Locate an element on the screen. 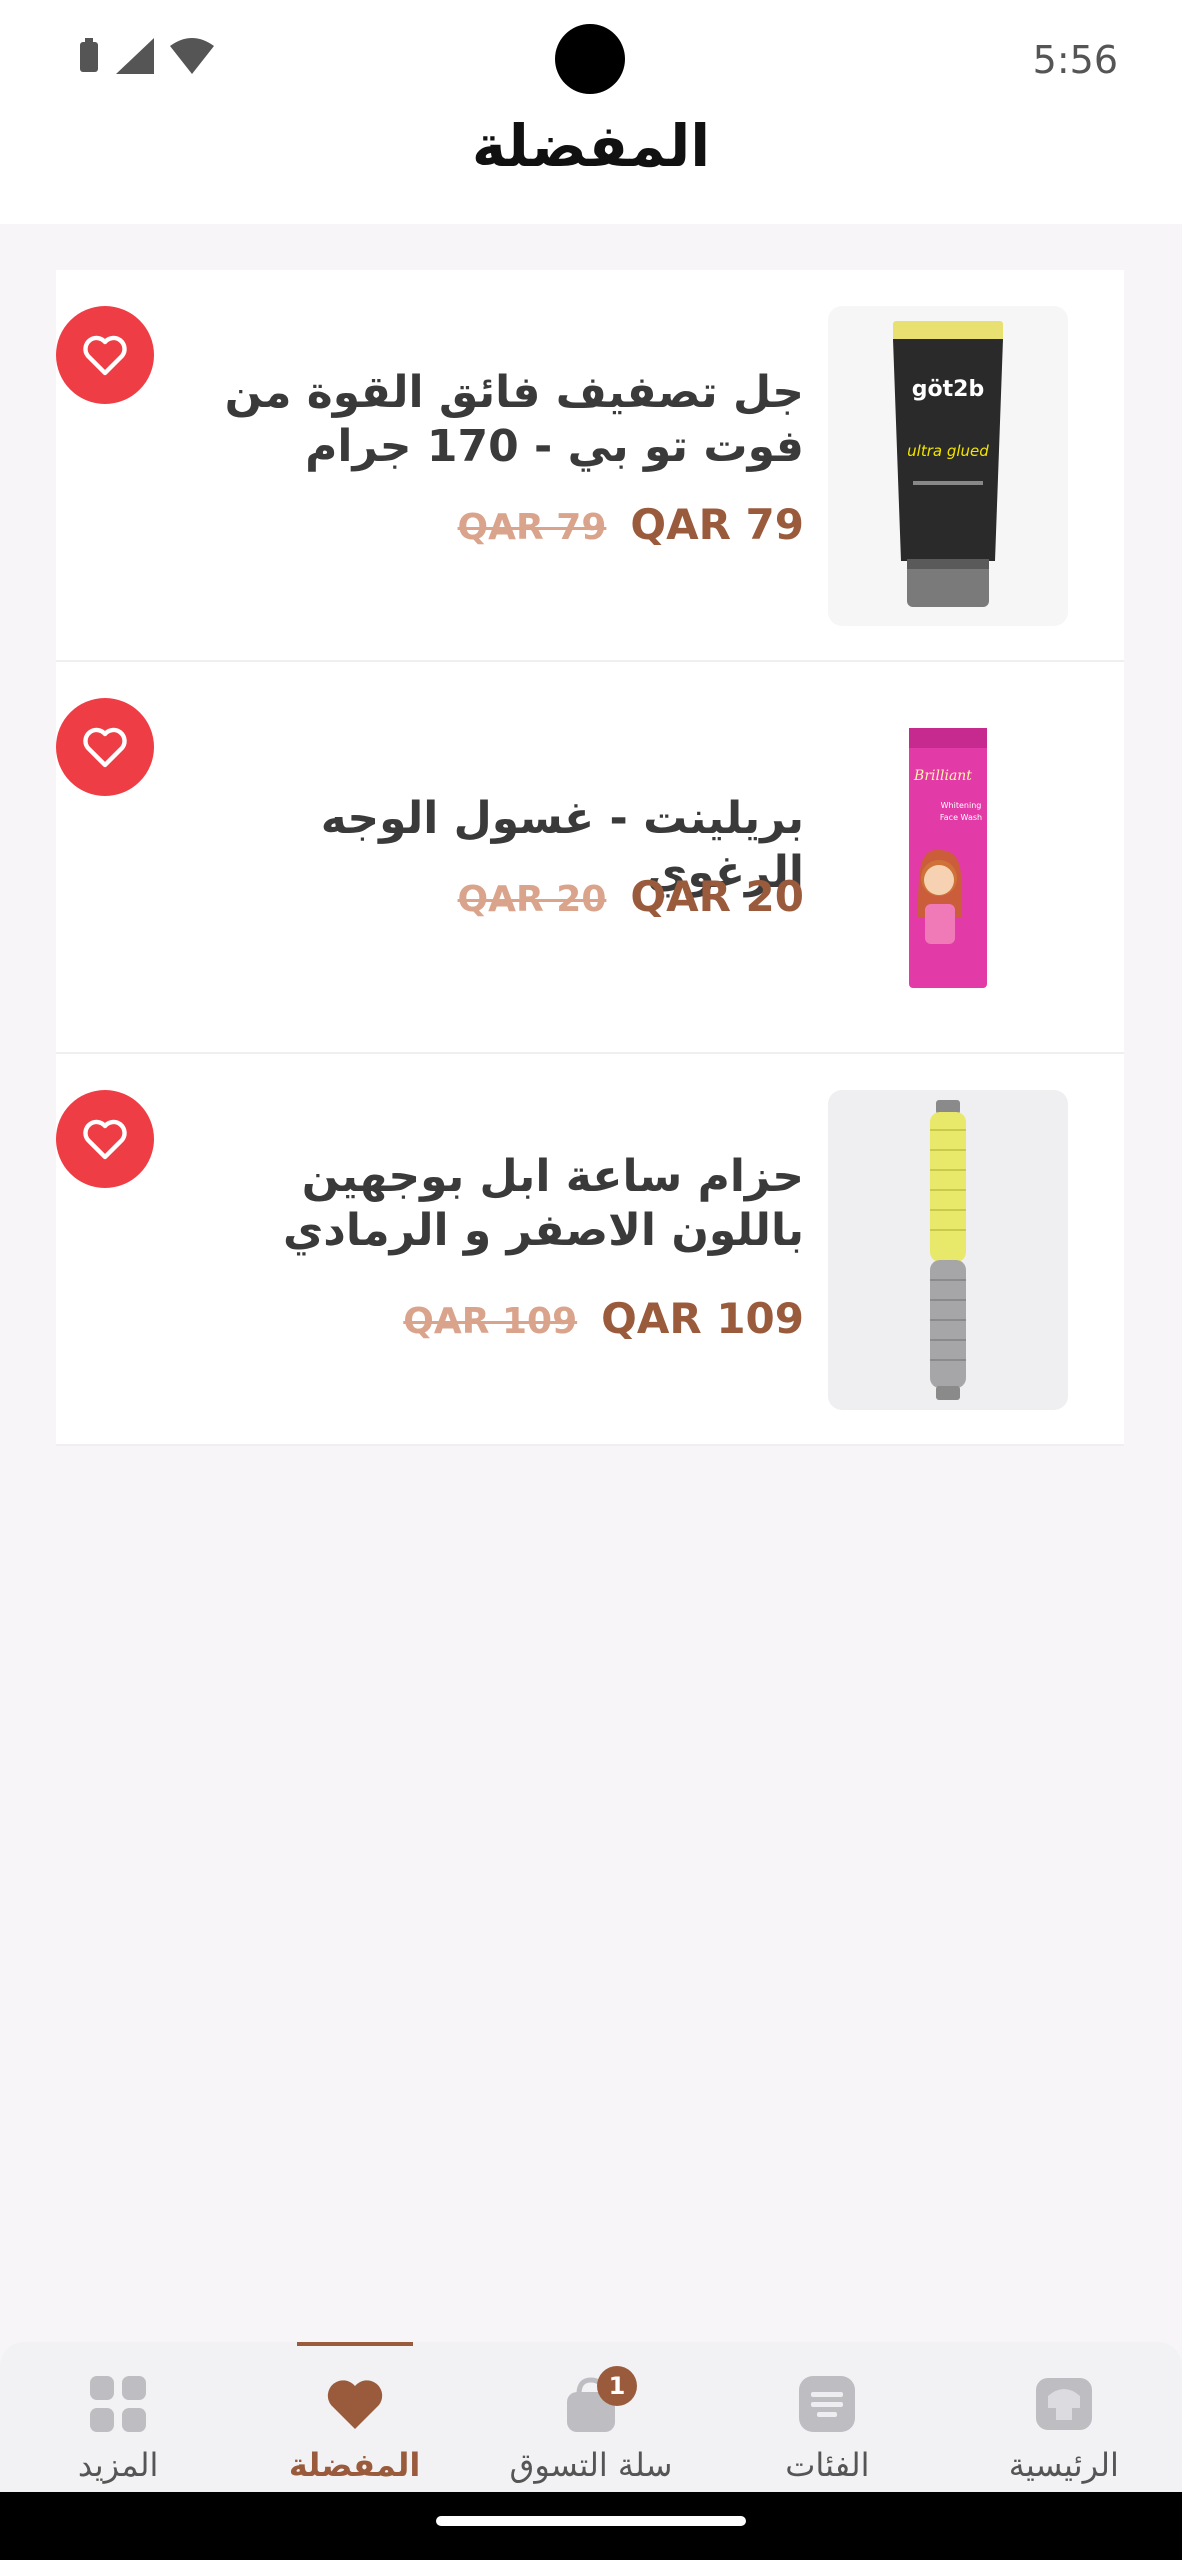 This screenshot has height=2560, width=1182. svg-text: Face Wash is located at coordinates (961, 817).